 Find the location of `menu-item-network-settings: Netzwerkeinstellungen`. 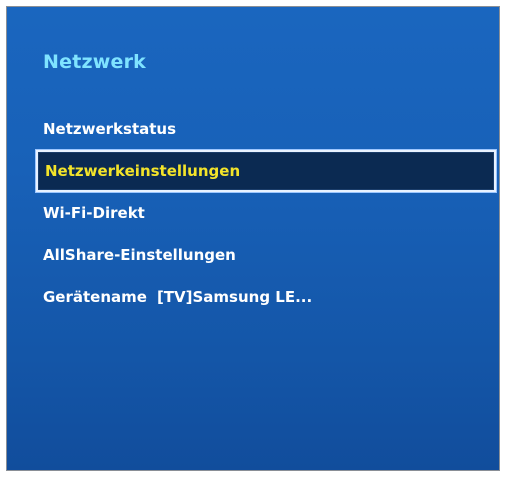

menu-item-network-settings: Netzwerkeinstellungen is located at coordinates (266, 171).